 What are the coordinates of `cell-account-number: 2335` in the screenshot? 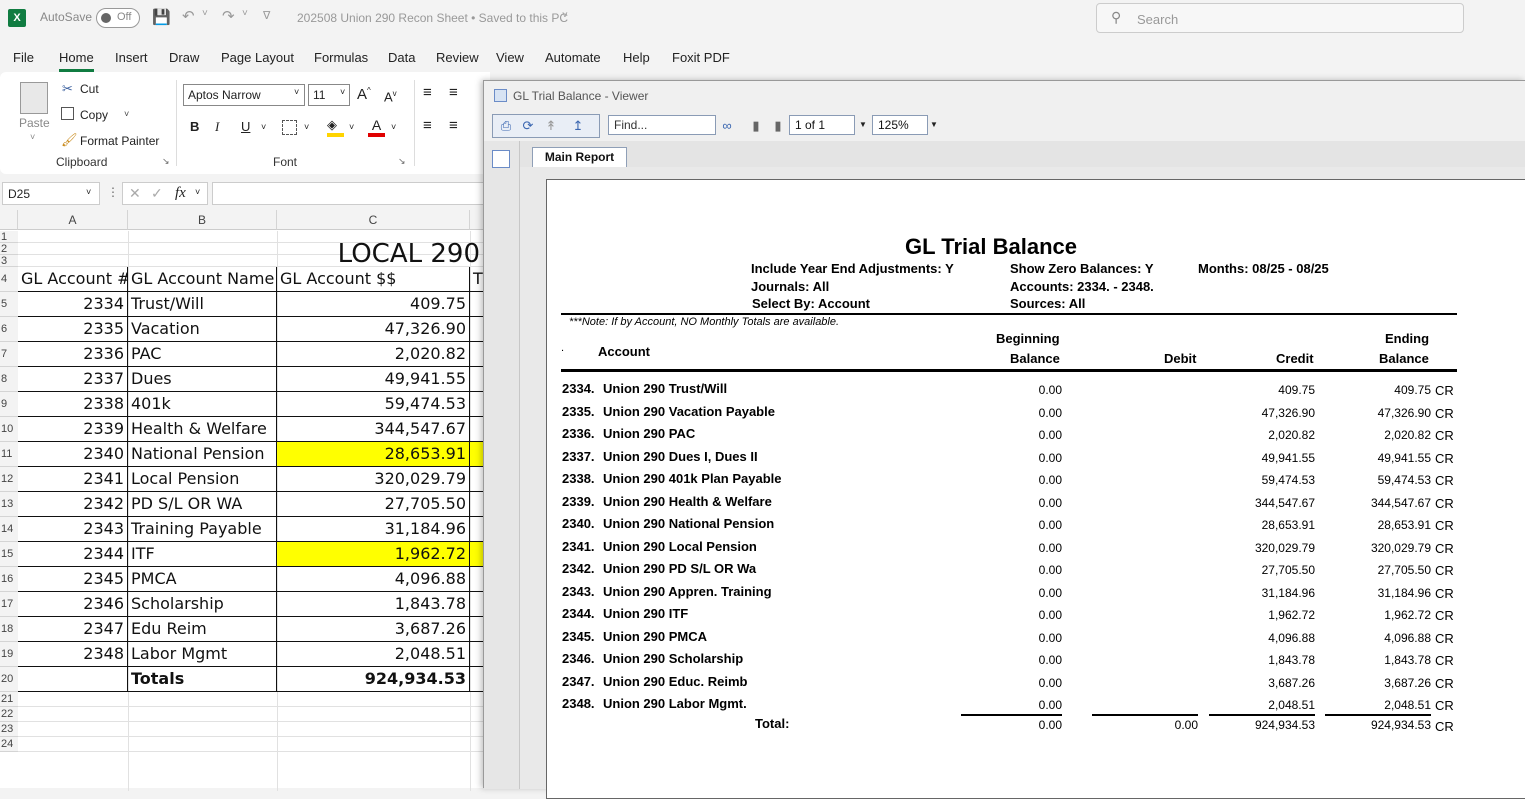 It's located at (73, 329).